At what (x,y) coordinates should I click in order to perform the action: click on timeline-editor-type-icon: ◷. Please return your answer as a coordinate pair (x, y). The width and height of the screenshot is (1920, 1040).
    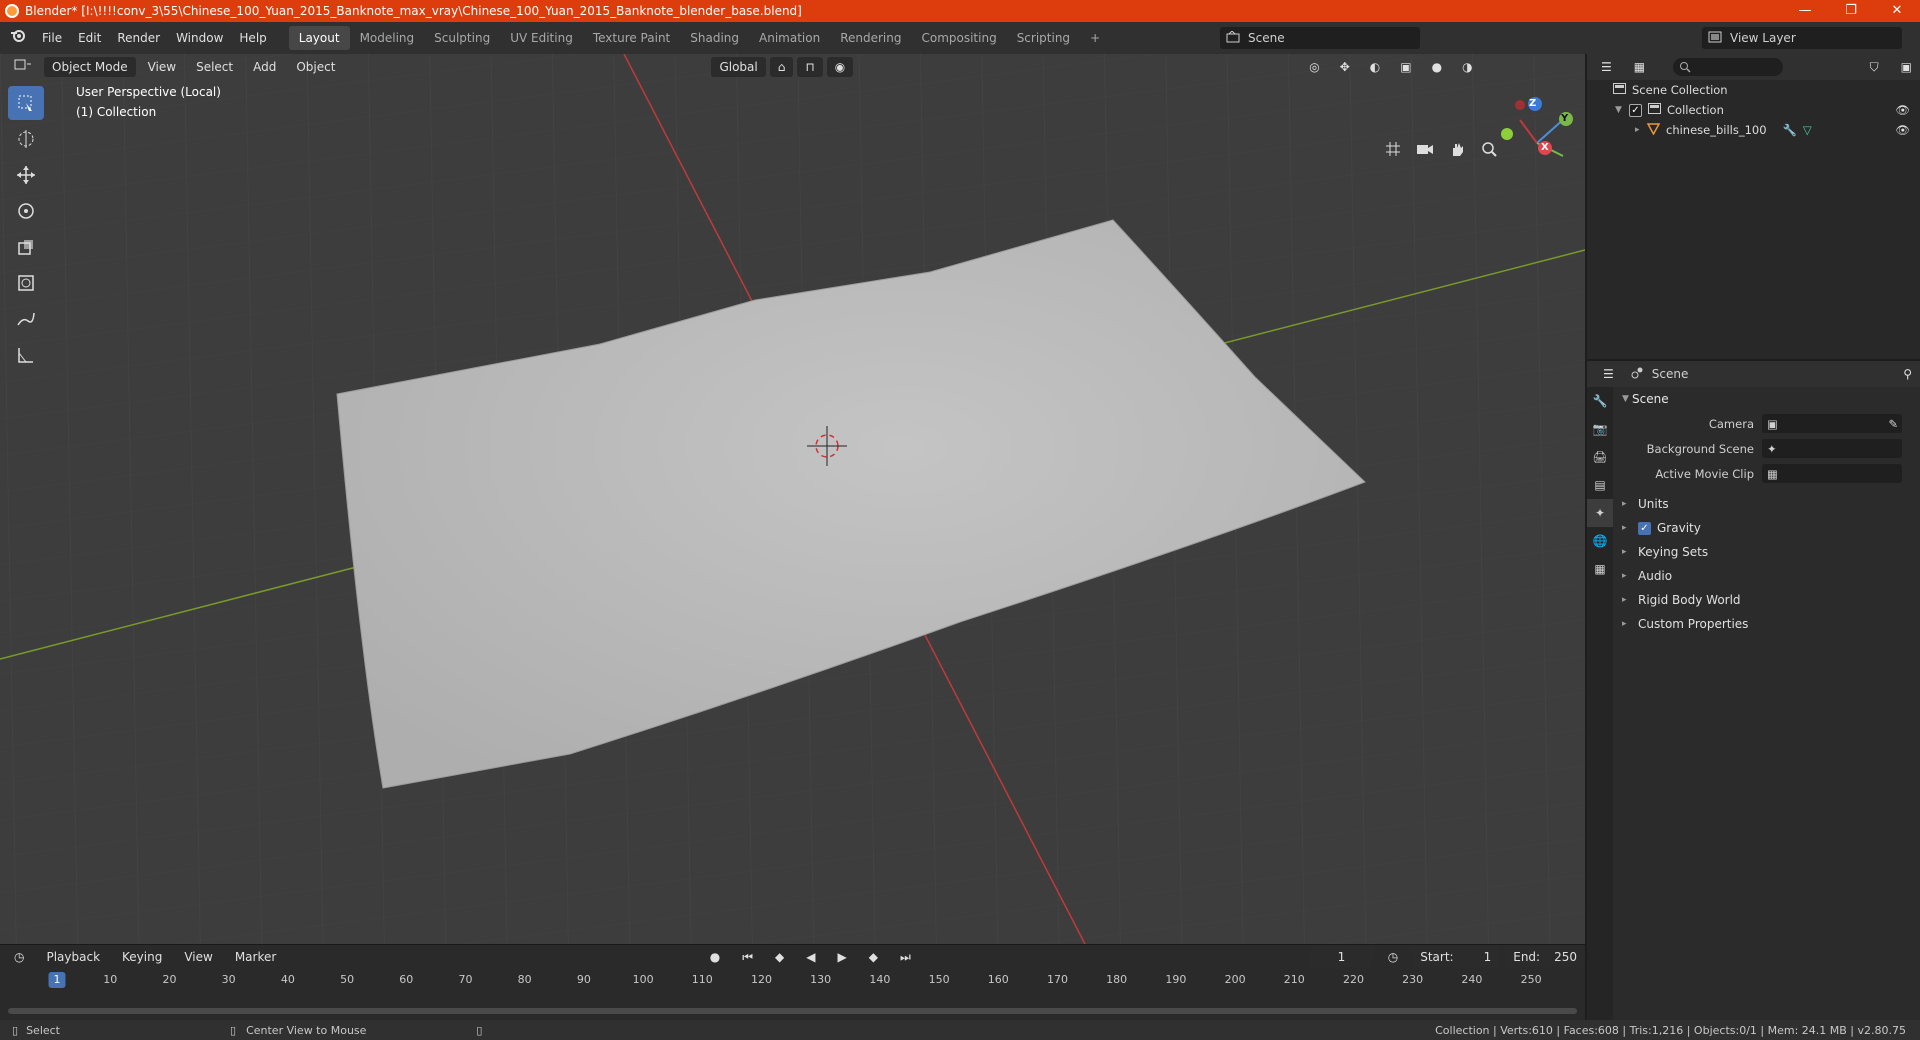
    Looking at the image, I should click on (19, 957).